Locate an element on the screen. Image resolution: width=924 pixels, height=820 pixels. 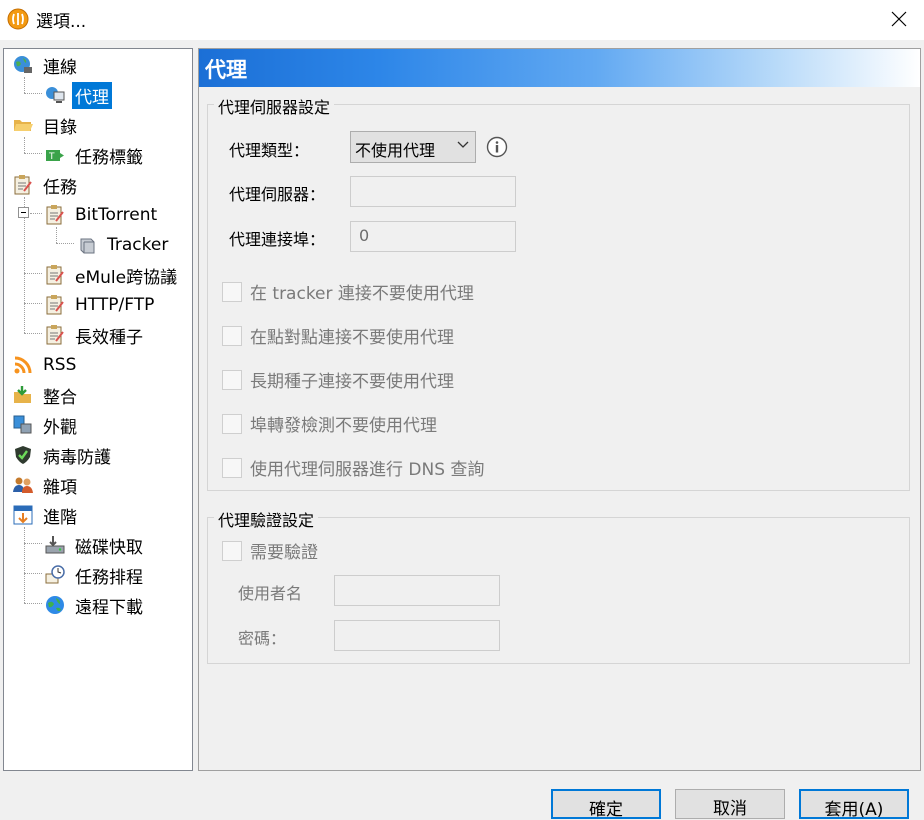
server-icon is located at coordinates (87, 246).